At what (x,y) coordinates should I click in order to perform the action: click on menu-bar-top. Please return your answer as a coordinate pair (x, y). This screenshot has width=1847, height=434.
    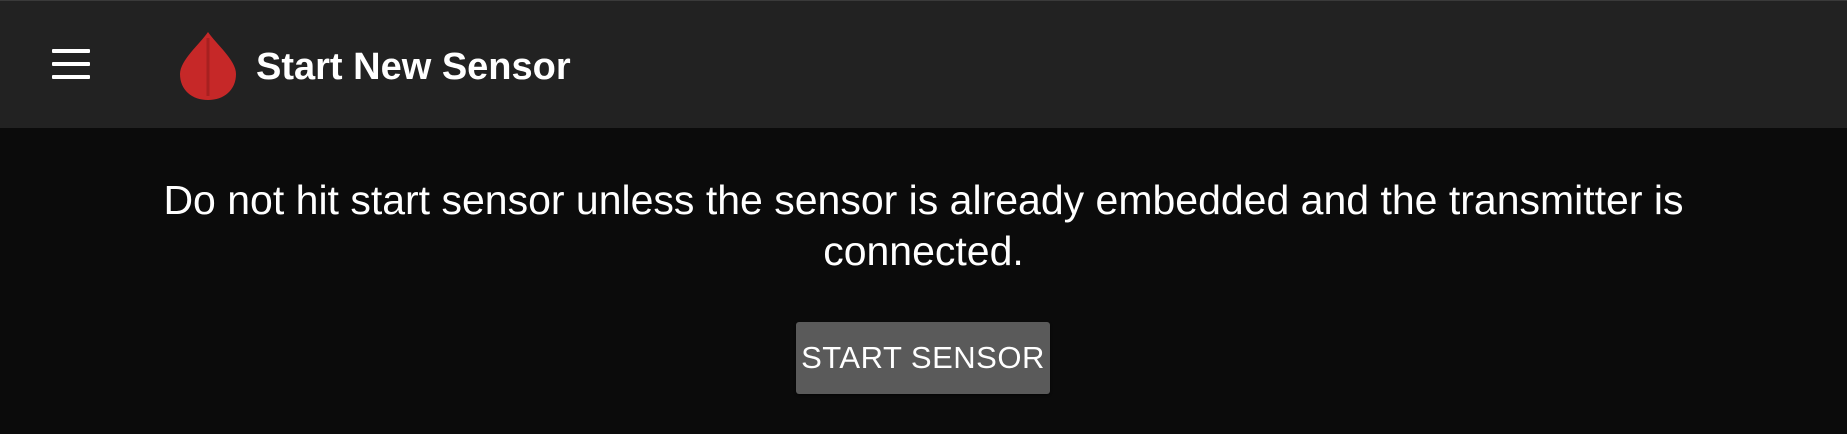
    Looking at the image, I should click on (71, 51).